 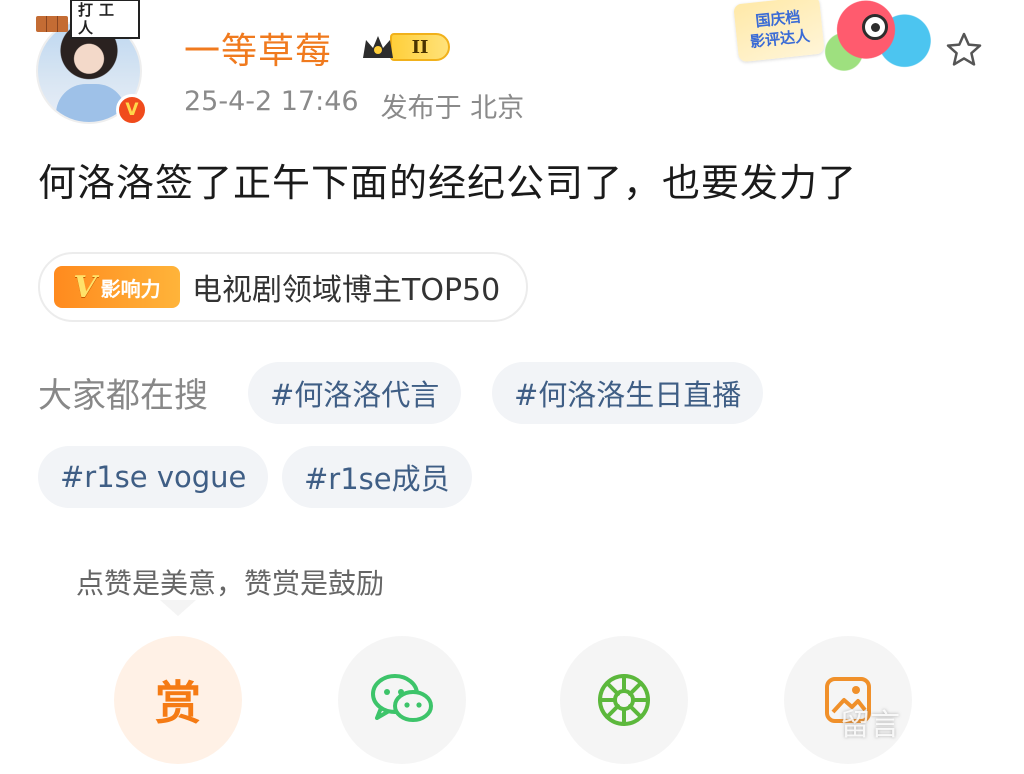 I want to click on influence-tag-label: 影响力, so click(x=130, y=288).